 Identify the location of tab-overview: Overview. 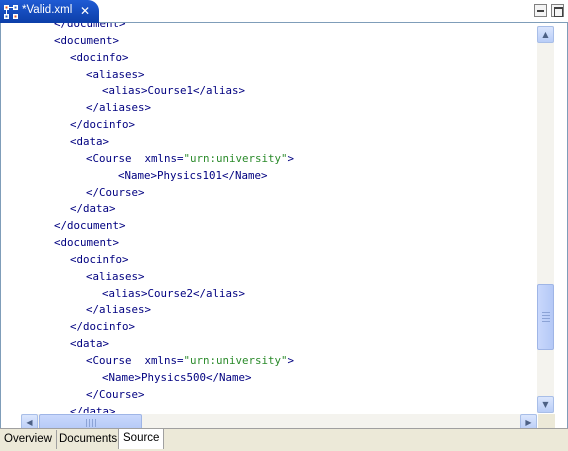
(28, 439).